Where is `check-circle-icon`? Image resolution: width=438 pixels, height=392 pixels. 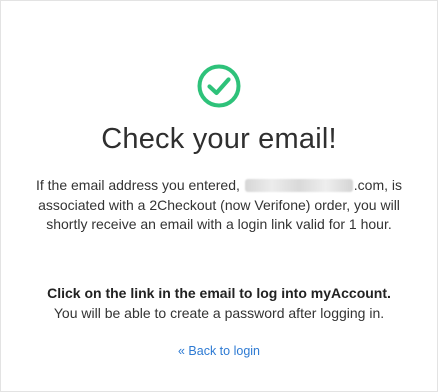
check-circle-icon is located at coordinates (219, 86).